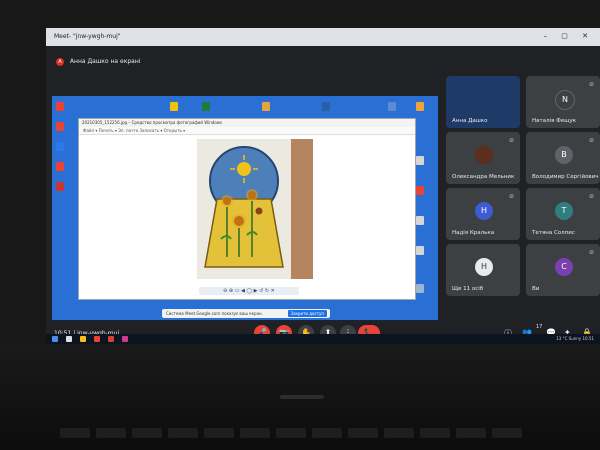 The height and width of the screenshot is (450, 600). I want to click on weather-text: 13 °C Sunny, so click(569, 338).